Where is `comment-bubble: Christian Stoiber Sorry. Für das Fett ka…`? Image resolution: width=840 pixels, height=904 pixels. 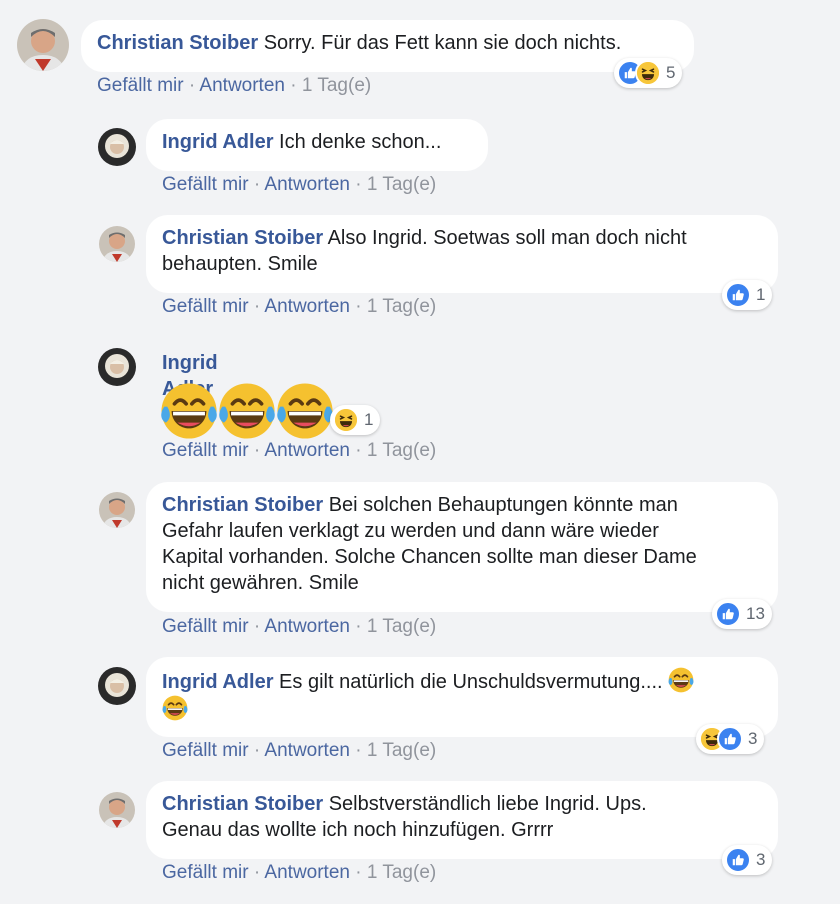 comment-bubble: Christian Stoiber Sorry. Für das Fett ka… is located at coordinates (387, 46).